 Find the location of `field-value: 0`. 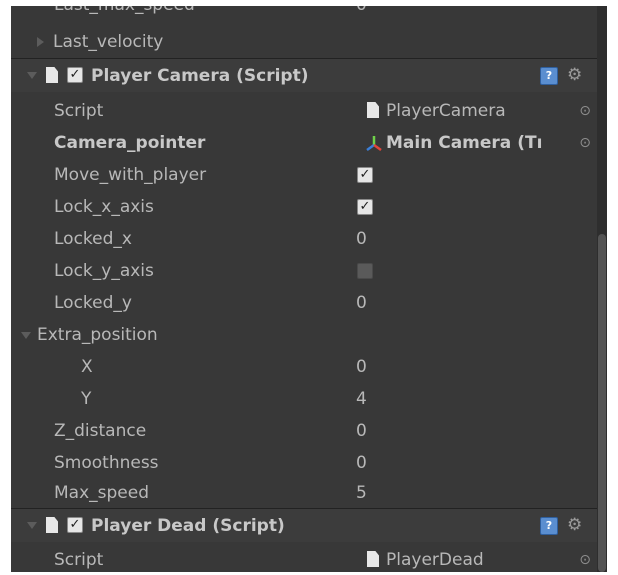

field-value: 0 is located at coordinates (361, 13).